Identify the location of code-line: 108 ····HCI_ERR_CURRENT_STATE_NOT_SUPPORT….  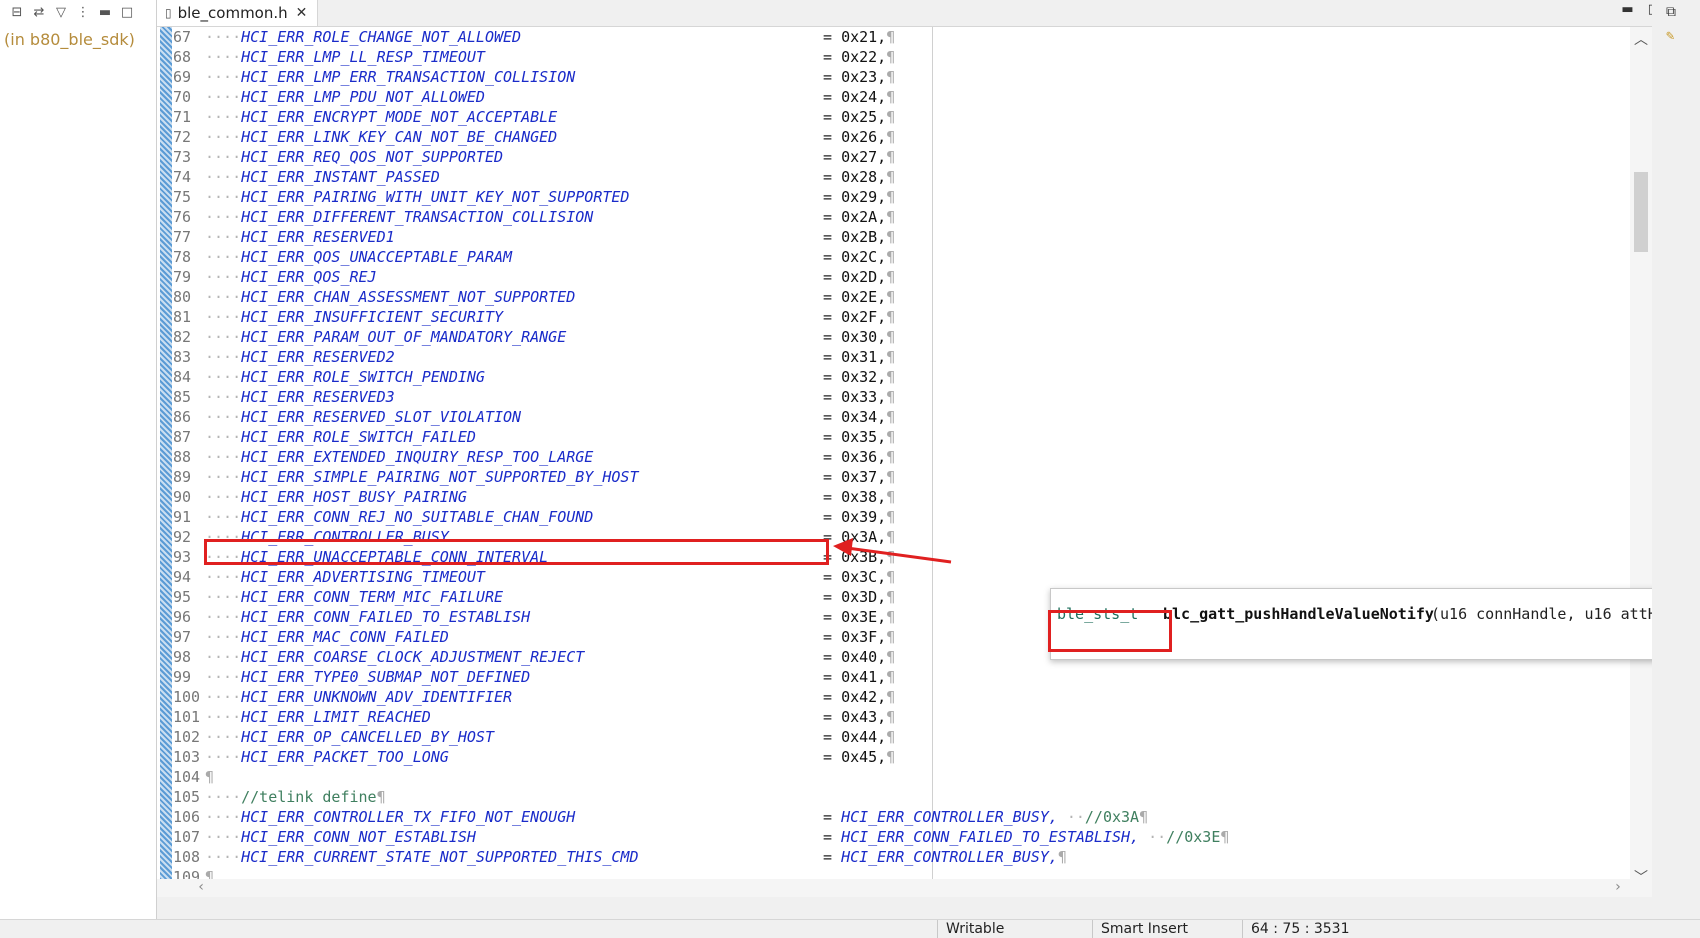
(620, 857).